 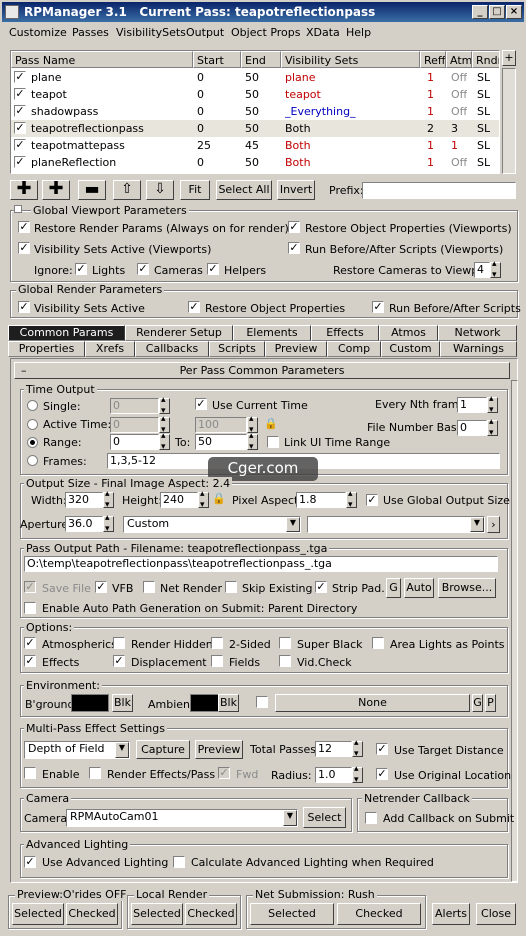 What do you see at coordinates (32, 424) in the screenshot?
I see `active-time-radio` at bounding box center [32, 424].